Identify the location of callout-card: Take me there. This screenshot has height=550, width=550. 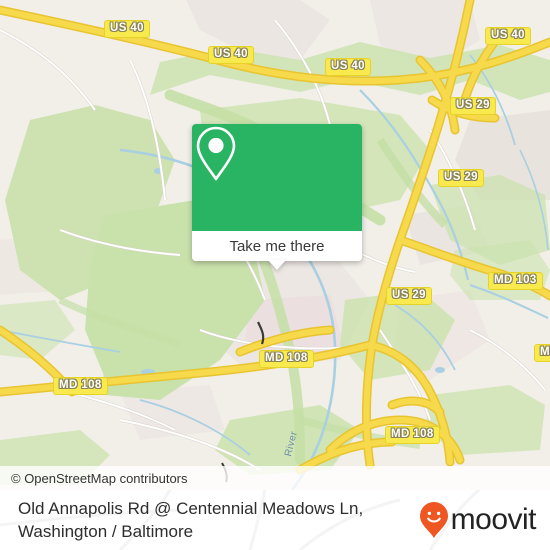
(277, 192).